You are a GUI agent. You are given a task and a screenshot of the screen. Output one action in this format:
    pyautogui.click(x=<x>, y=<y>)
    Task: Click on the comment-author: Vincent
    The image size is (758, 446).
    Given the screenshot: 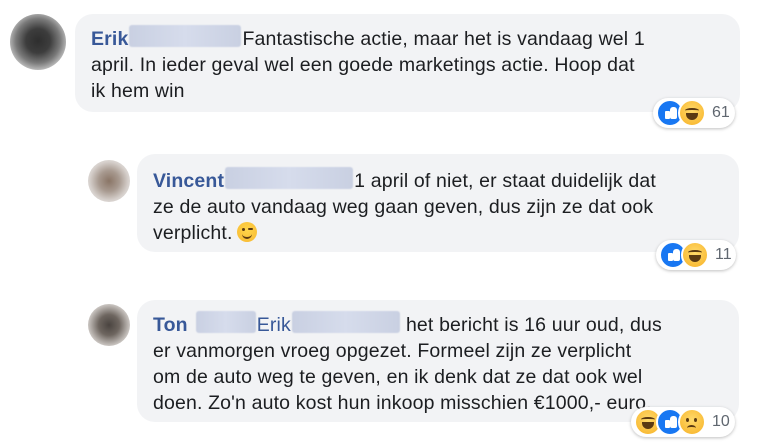 What is the action you would take?
    pyautogui.click(x=188, y=181)
    